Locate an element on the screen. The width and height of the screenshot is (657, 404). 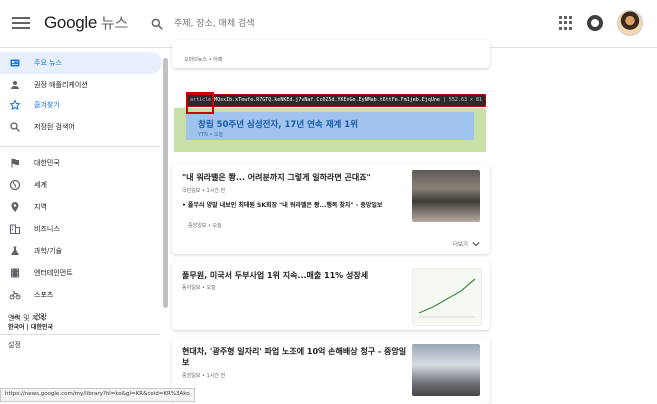
news-card: 오마이뉴스 • 어제 is located at coordinates (331, 54).